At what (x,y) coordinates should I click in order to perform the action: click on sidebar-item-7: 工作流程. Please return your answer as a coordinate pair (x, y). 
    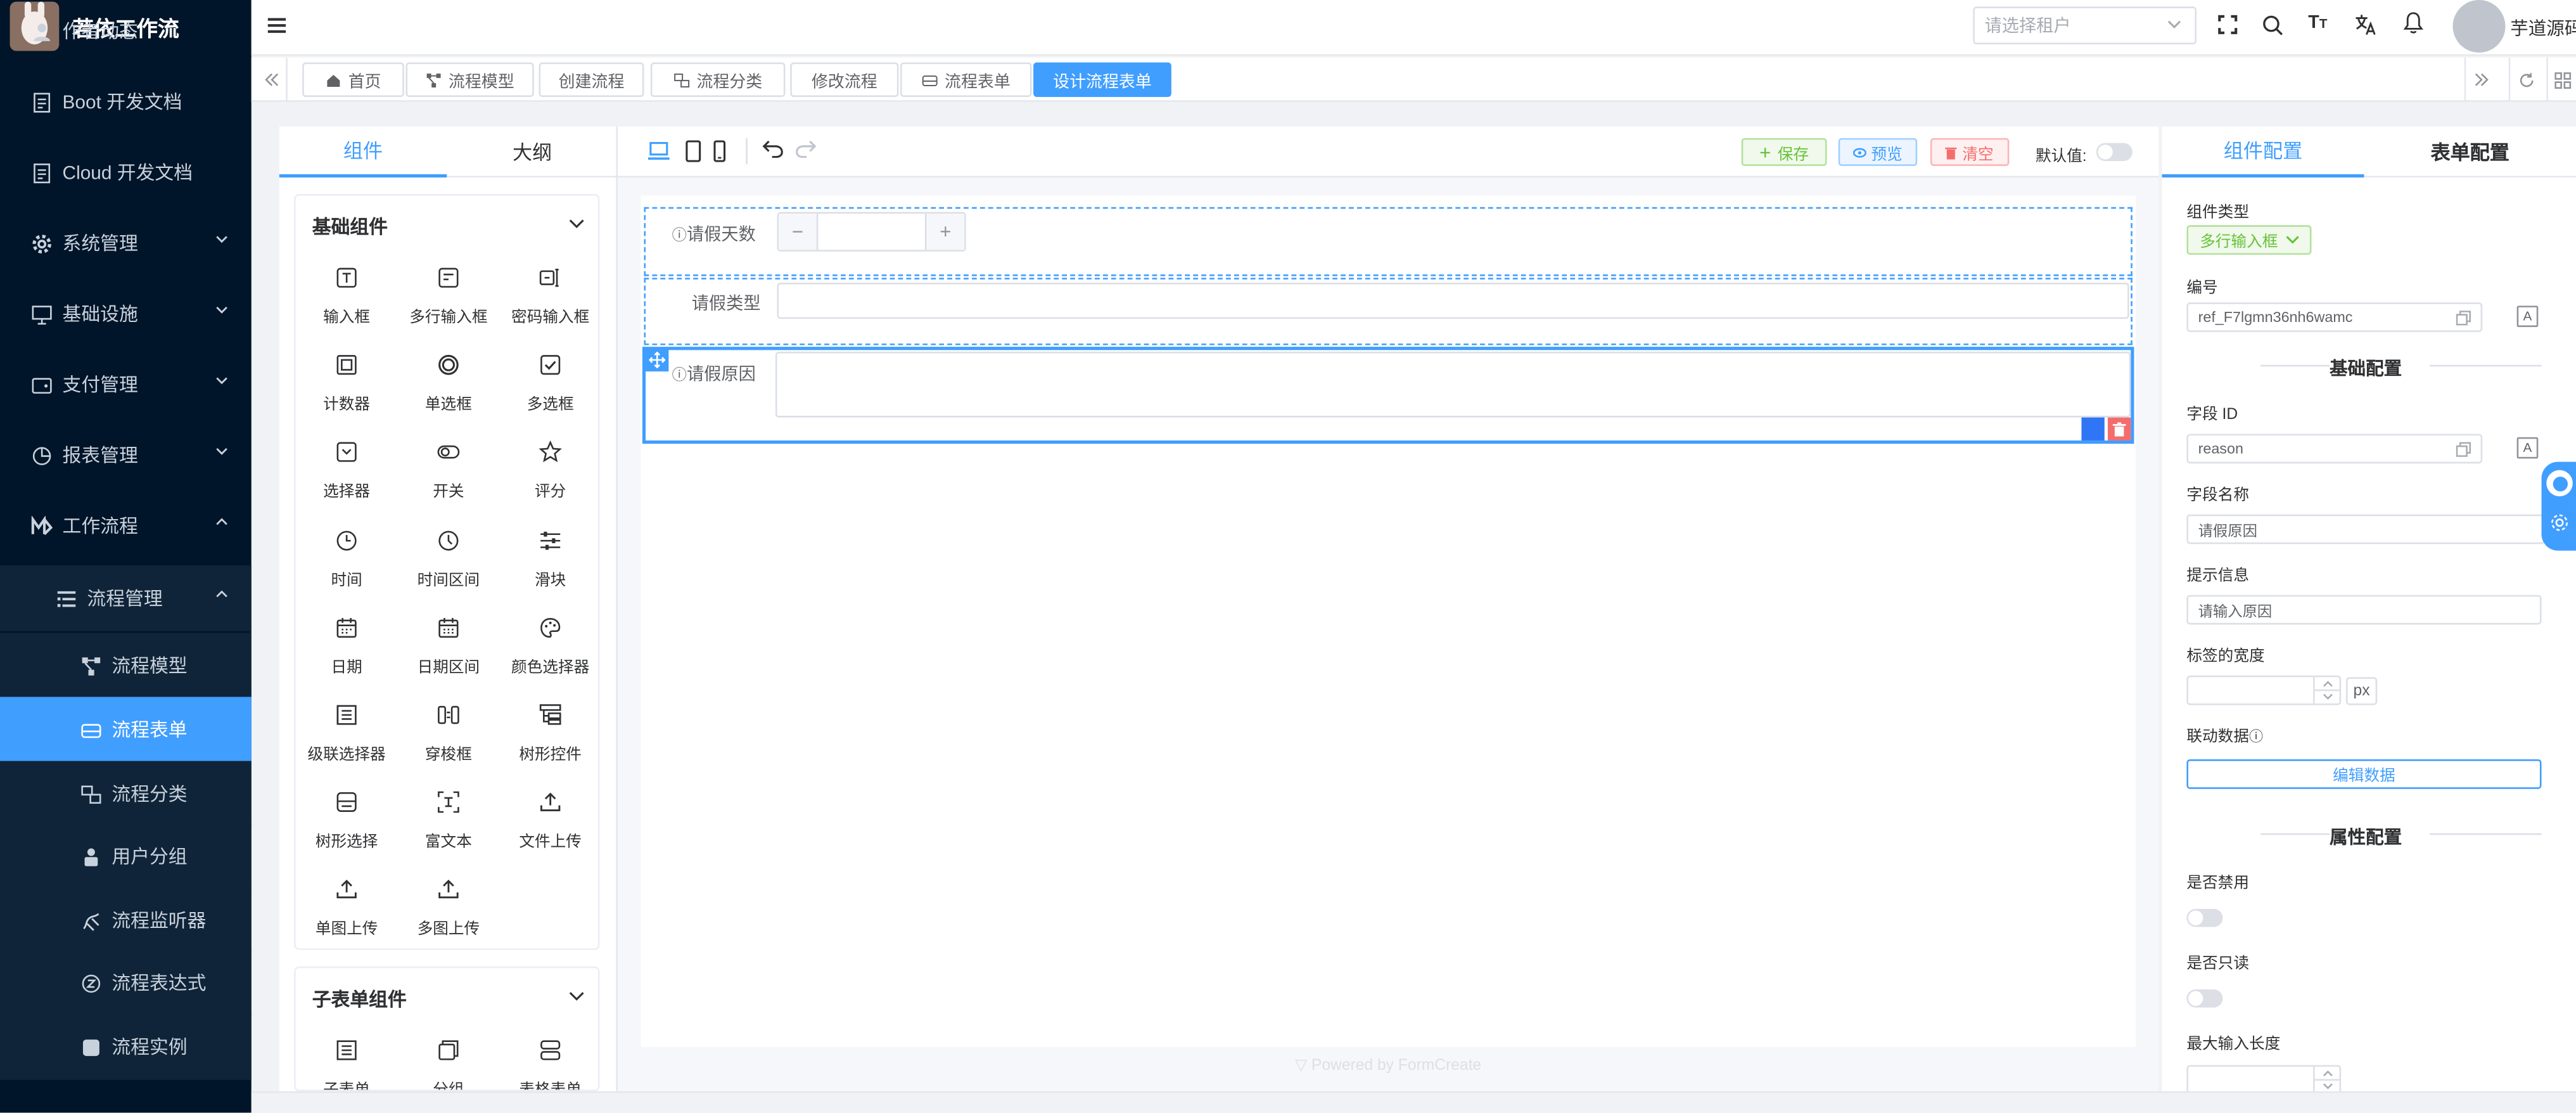
    Looking at the image, I should click on (126, 526).